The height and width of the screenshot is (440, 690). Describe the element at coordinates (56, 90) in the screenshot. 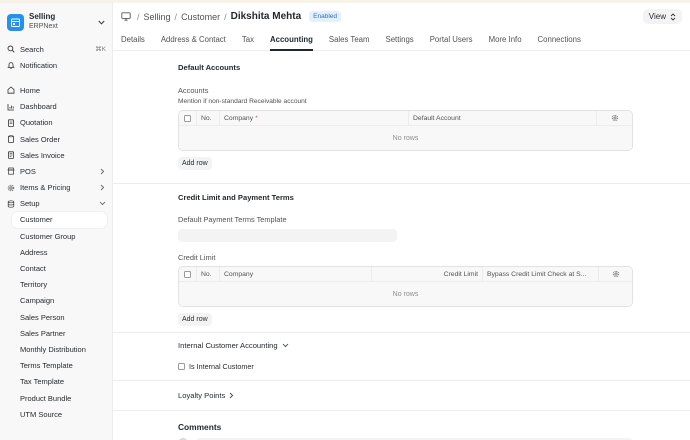

I see `sidebar-item-home: Home` at that location.